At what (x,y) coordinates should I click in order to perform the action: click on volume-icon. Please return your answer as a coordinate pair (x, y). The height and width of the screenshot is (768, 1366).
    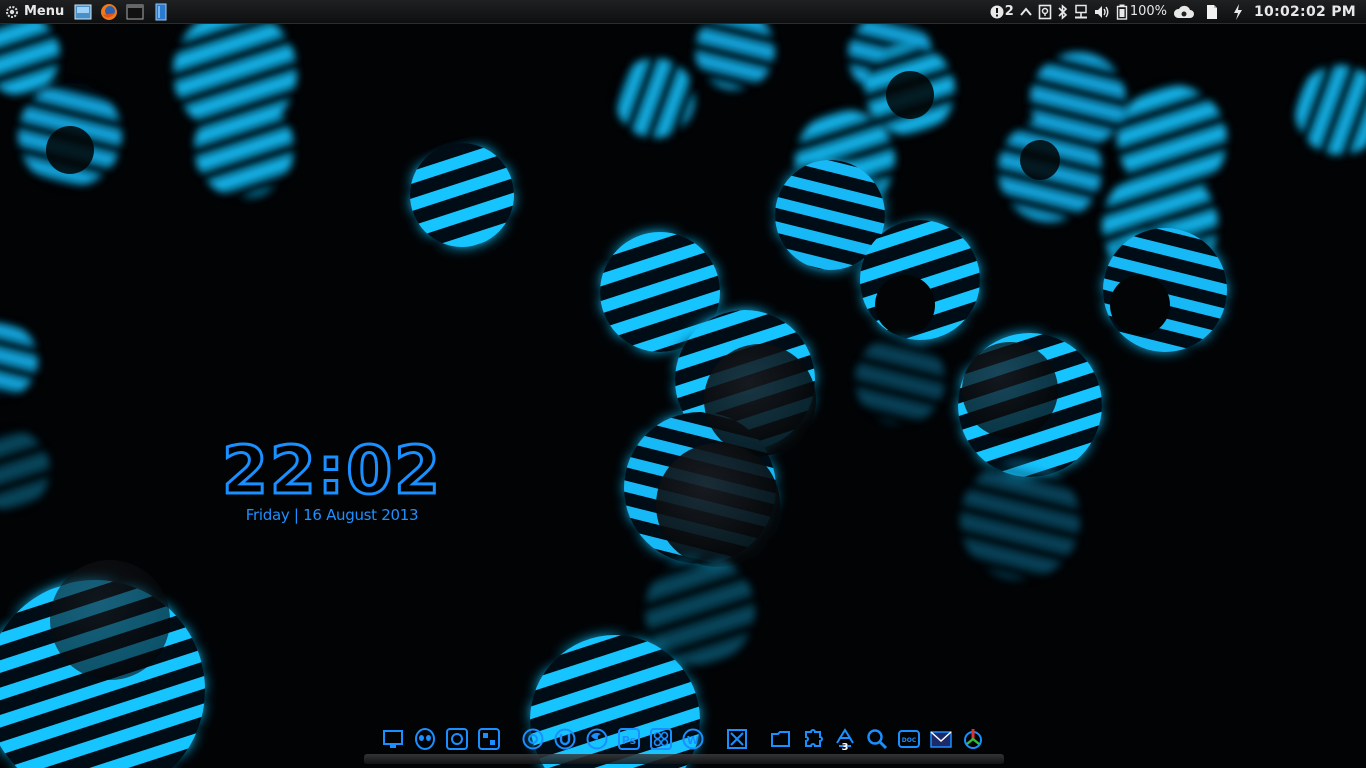
    Looking at the image, I should click on (1102, 12).